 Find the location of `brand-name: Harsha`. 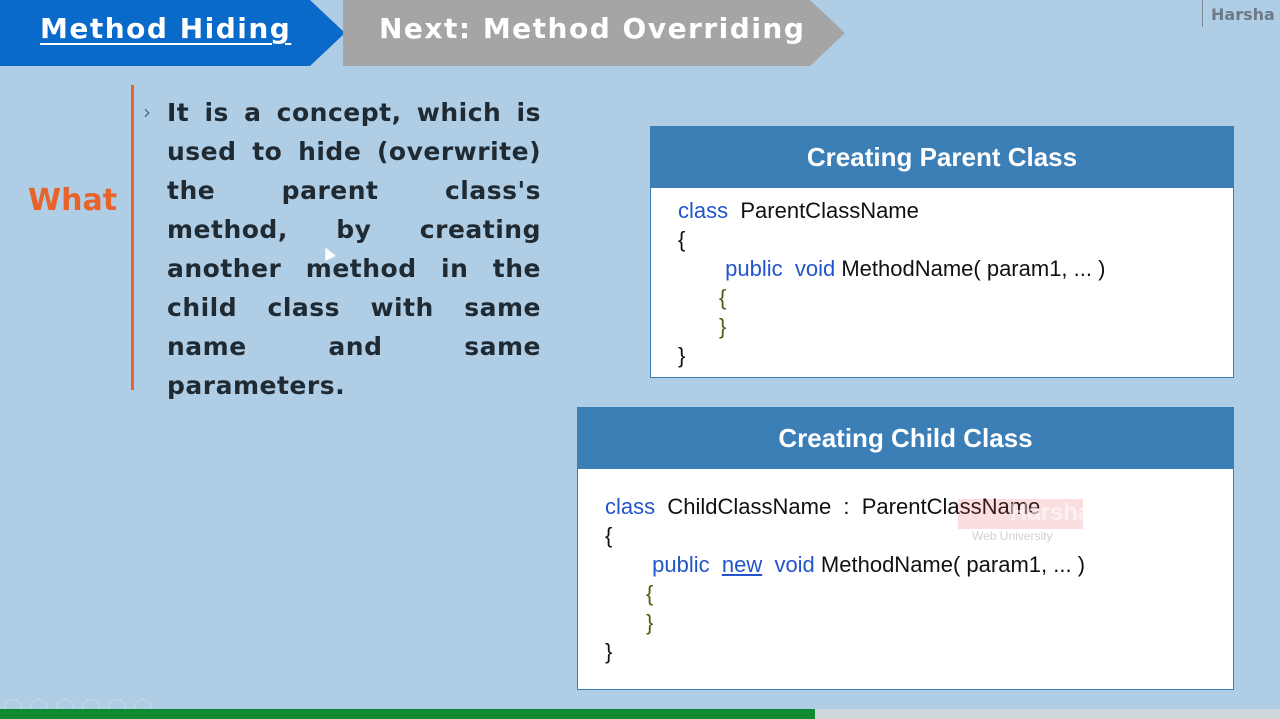

brand-name: Harsha is located at coordinates (1243, 14).